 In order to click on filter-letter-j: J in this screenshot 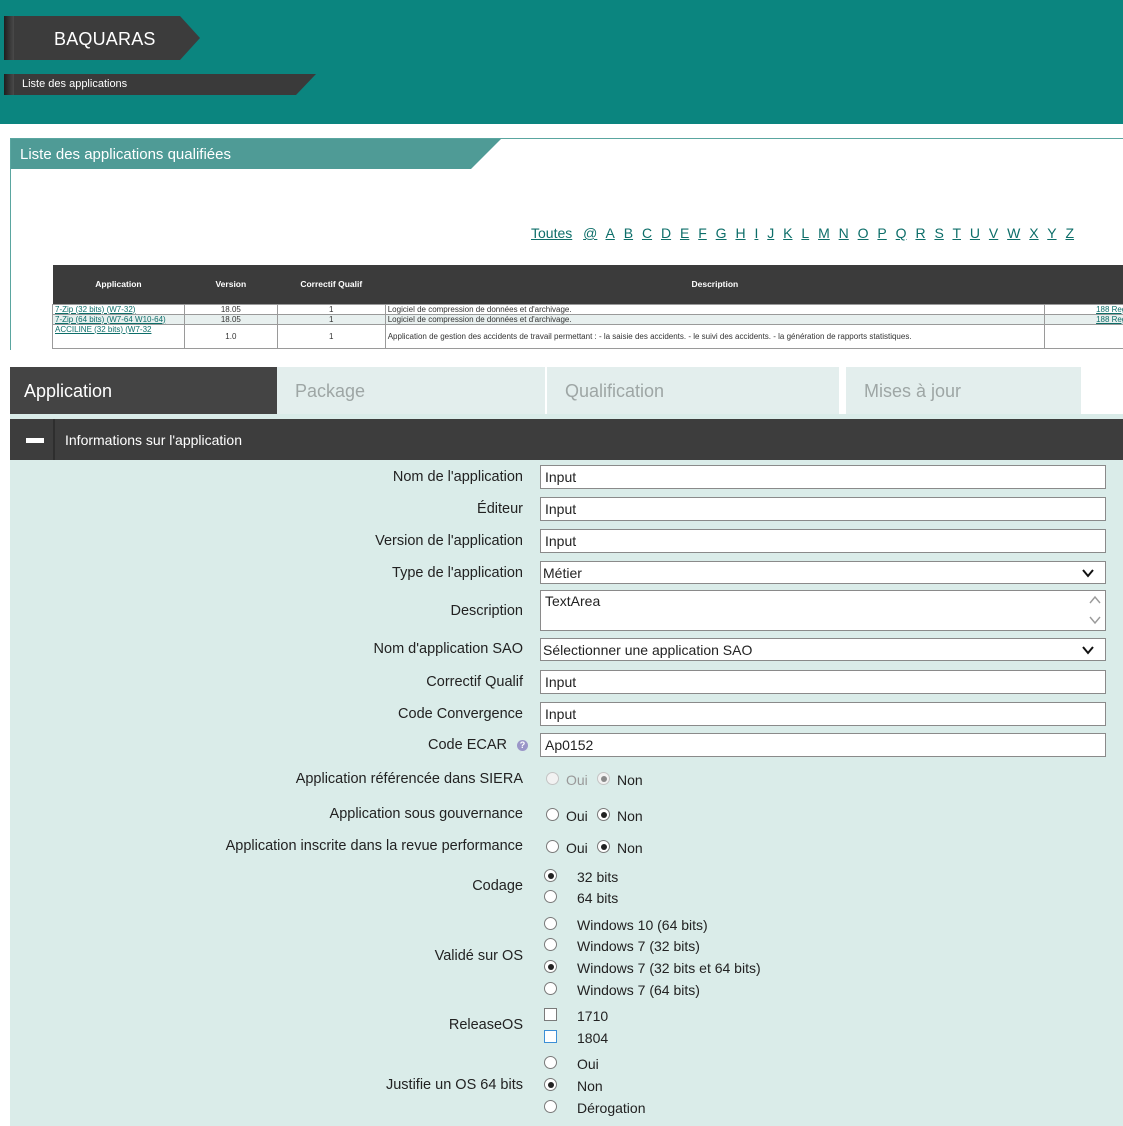, I will do `click(770, 233)`.